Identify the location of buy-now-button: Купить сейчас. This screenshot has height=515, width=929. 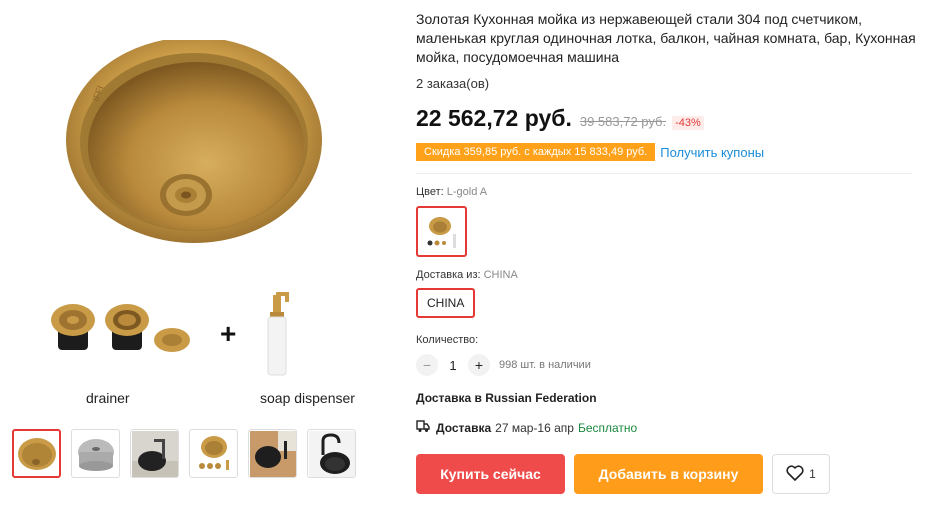
(490, 474).